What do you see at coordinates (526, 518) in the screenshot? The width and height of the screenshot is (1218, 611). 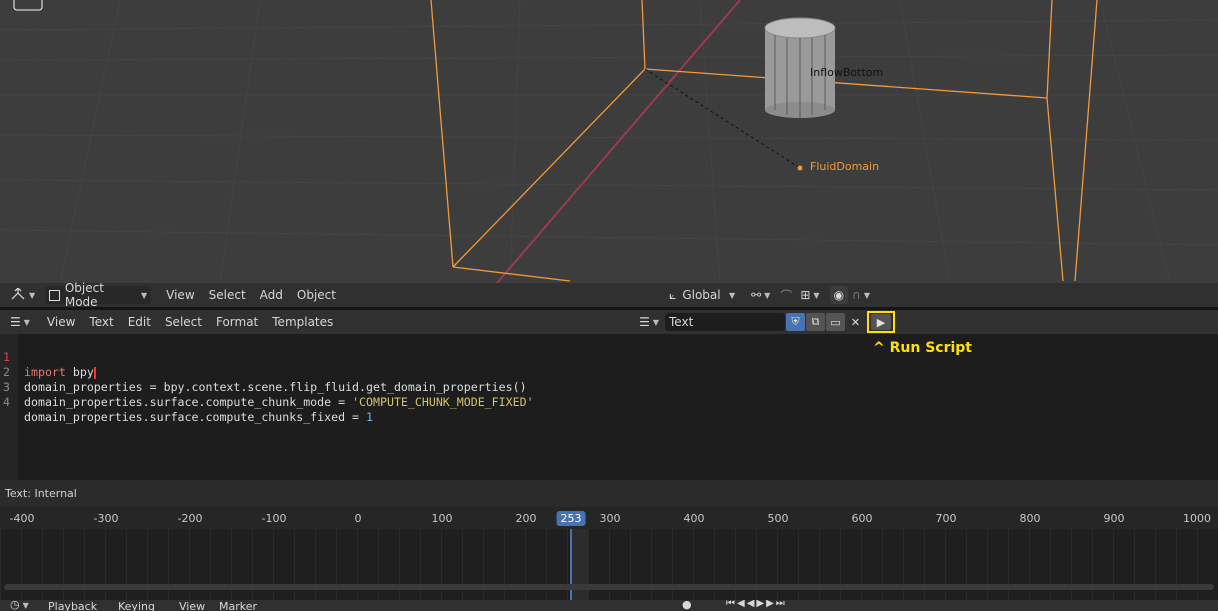 I see `frame-tick-label: 200` at bounding box center [526, 518].